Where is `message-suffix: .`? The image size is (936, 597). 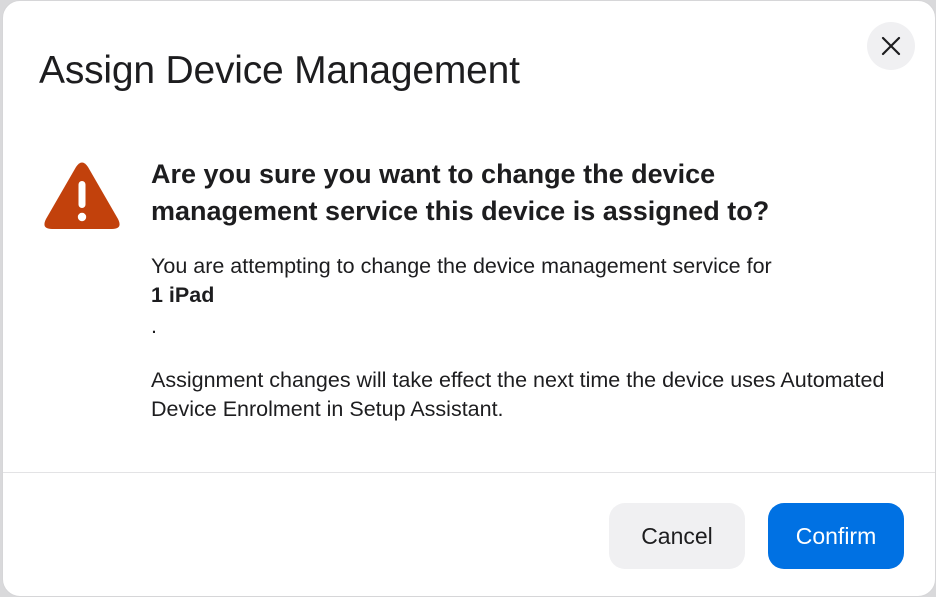
message-suffix: . is located at coordinates (154, 326).